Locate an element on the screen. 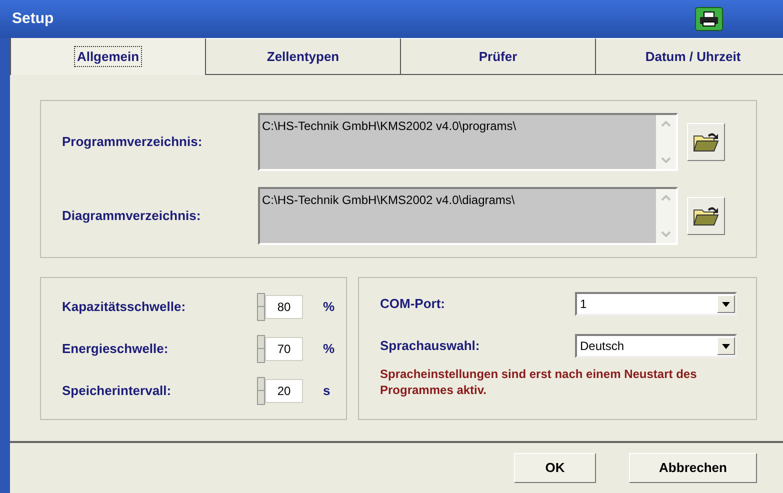  number-field: 80 is located at coordinates (284, 306).